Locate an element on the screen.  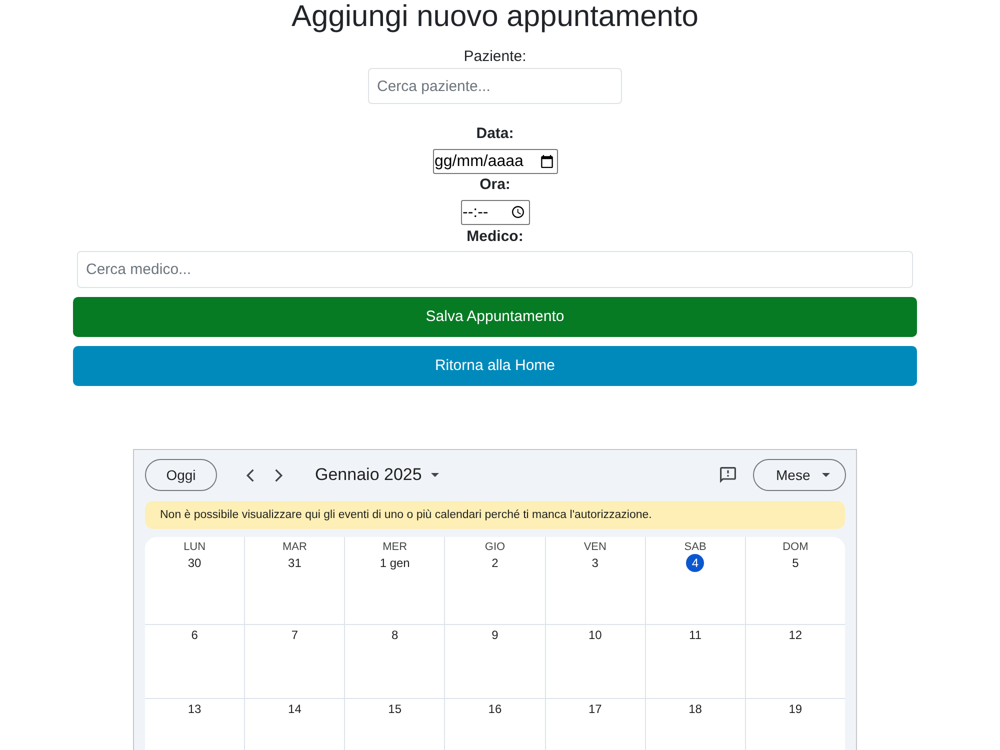
day-number: 4 is located at coordinates (695, 563).